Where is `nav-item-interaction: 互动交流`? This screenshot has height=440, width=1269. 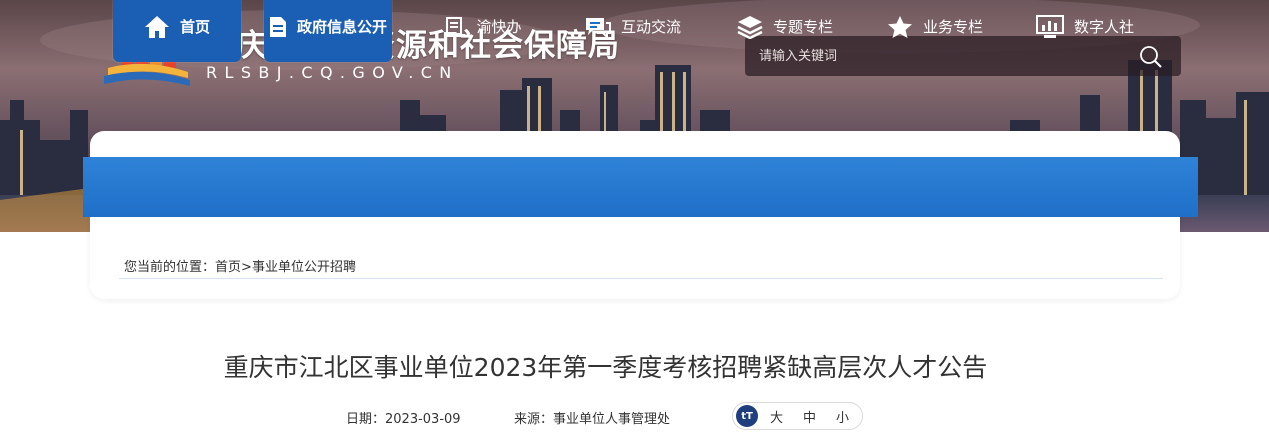
nav-item-interaction: 互动交流 is located at coordinates (633, 31).